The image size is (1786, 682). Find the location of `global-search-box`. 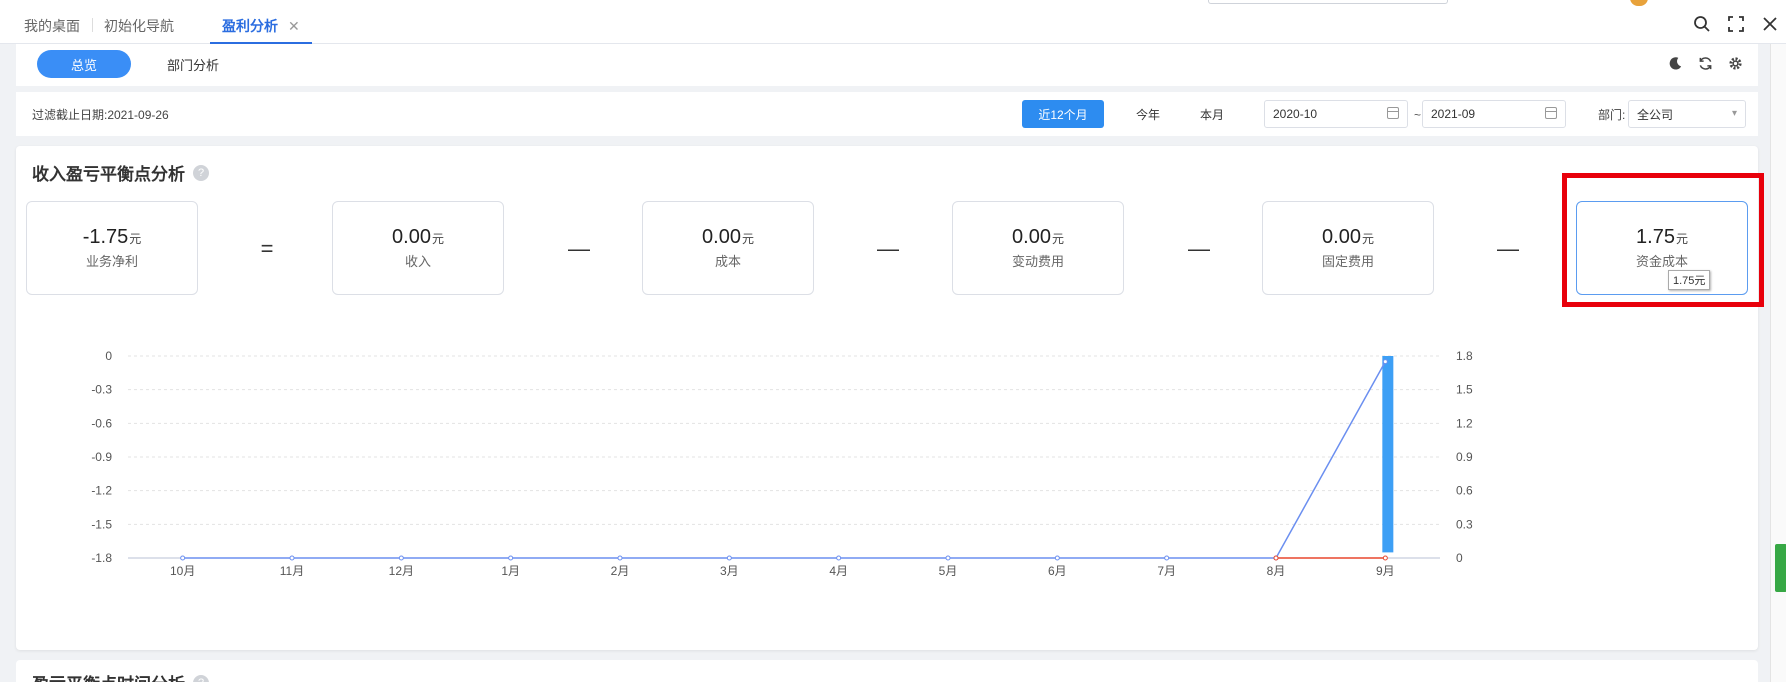

global-search-box is located at coordinates (1328, 2).